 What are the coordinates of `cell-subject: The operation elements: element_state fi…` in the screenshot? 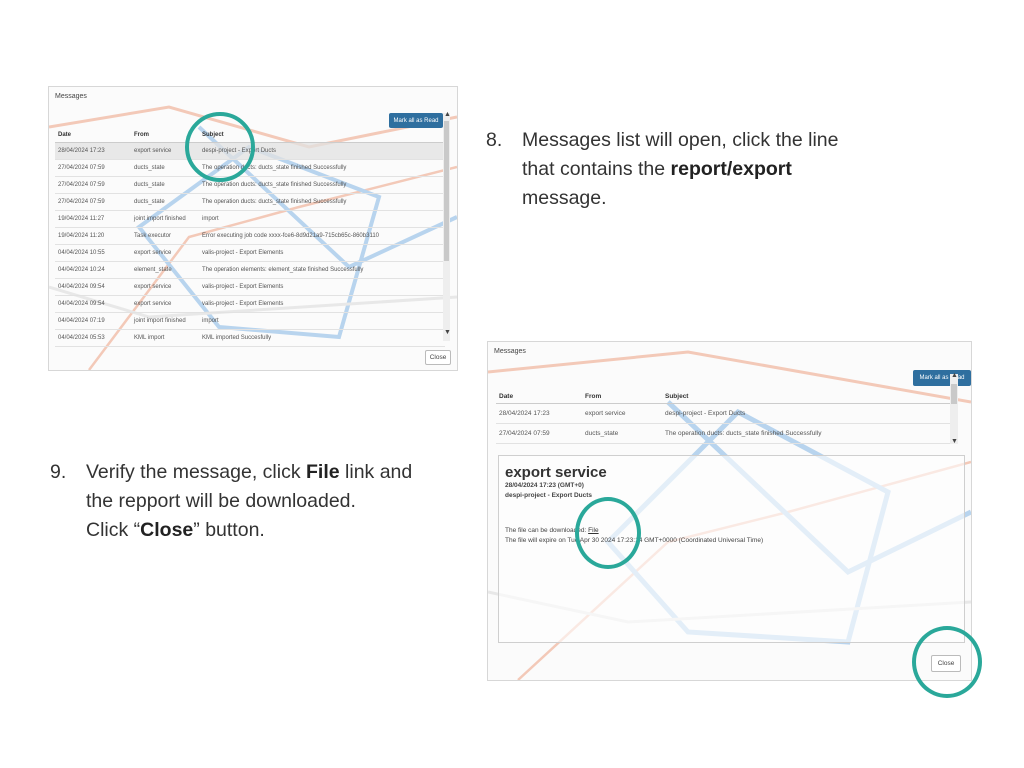 It's located at (322, 270).